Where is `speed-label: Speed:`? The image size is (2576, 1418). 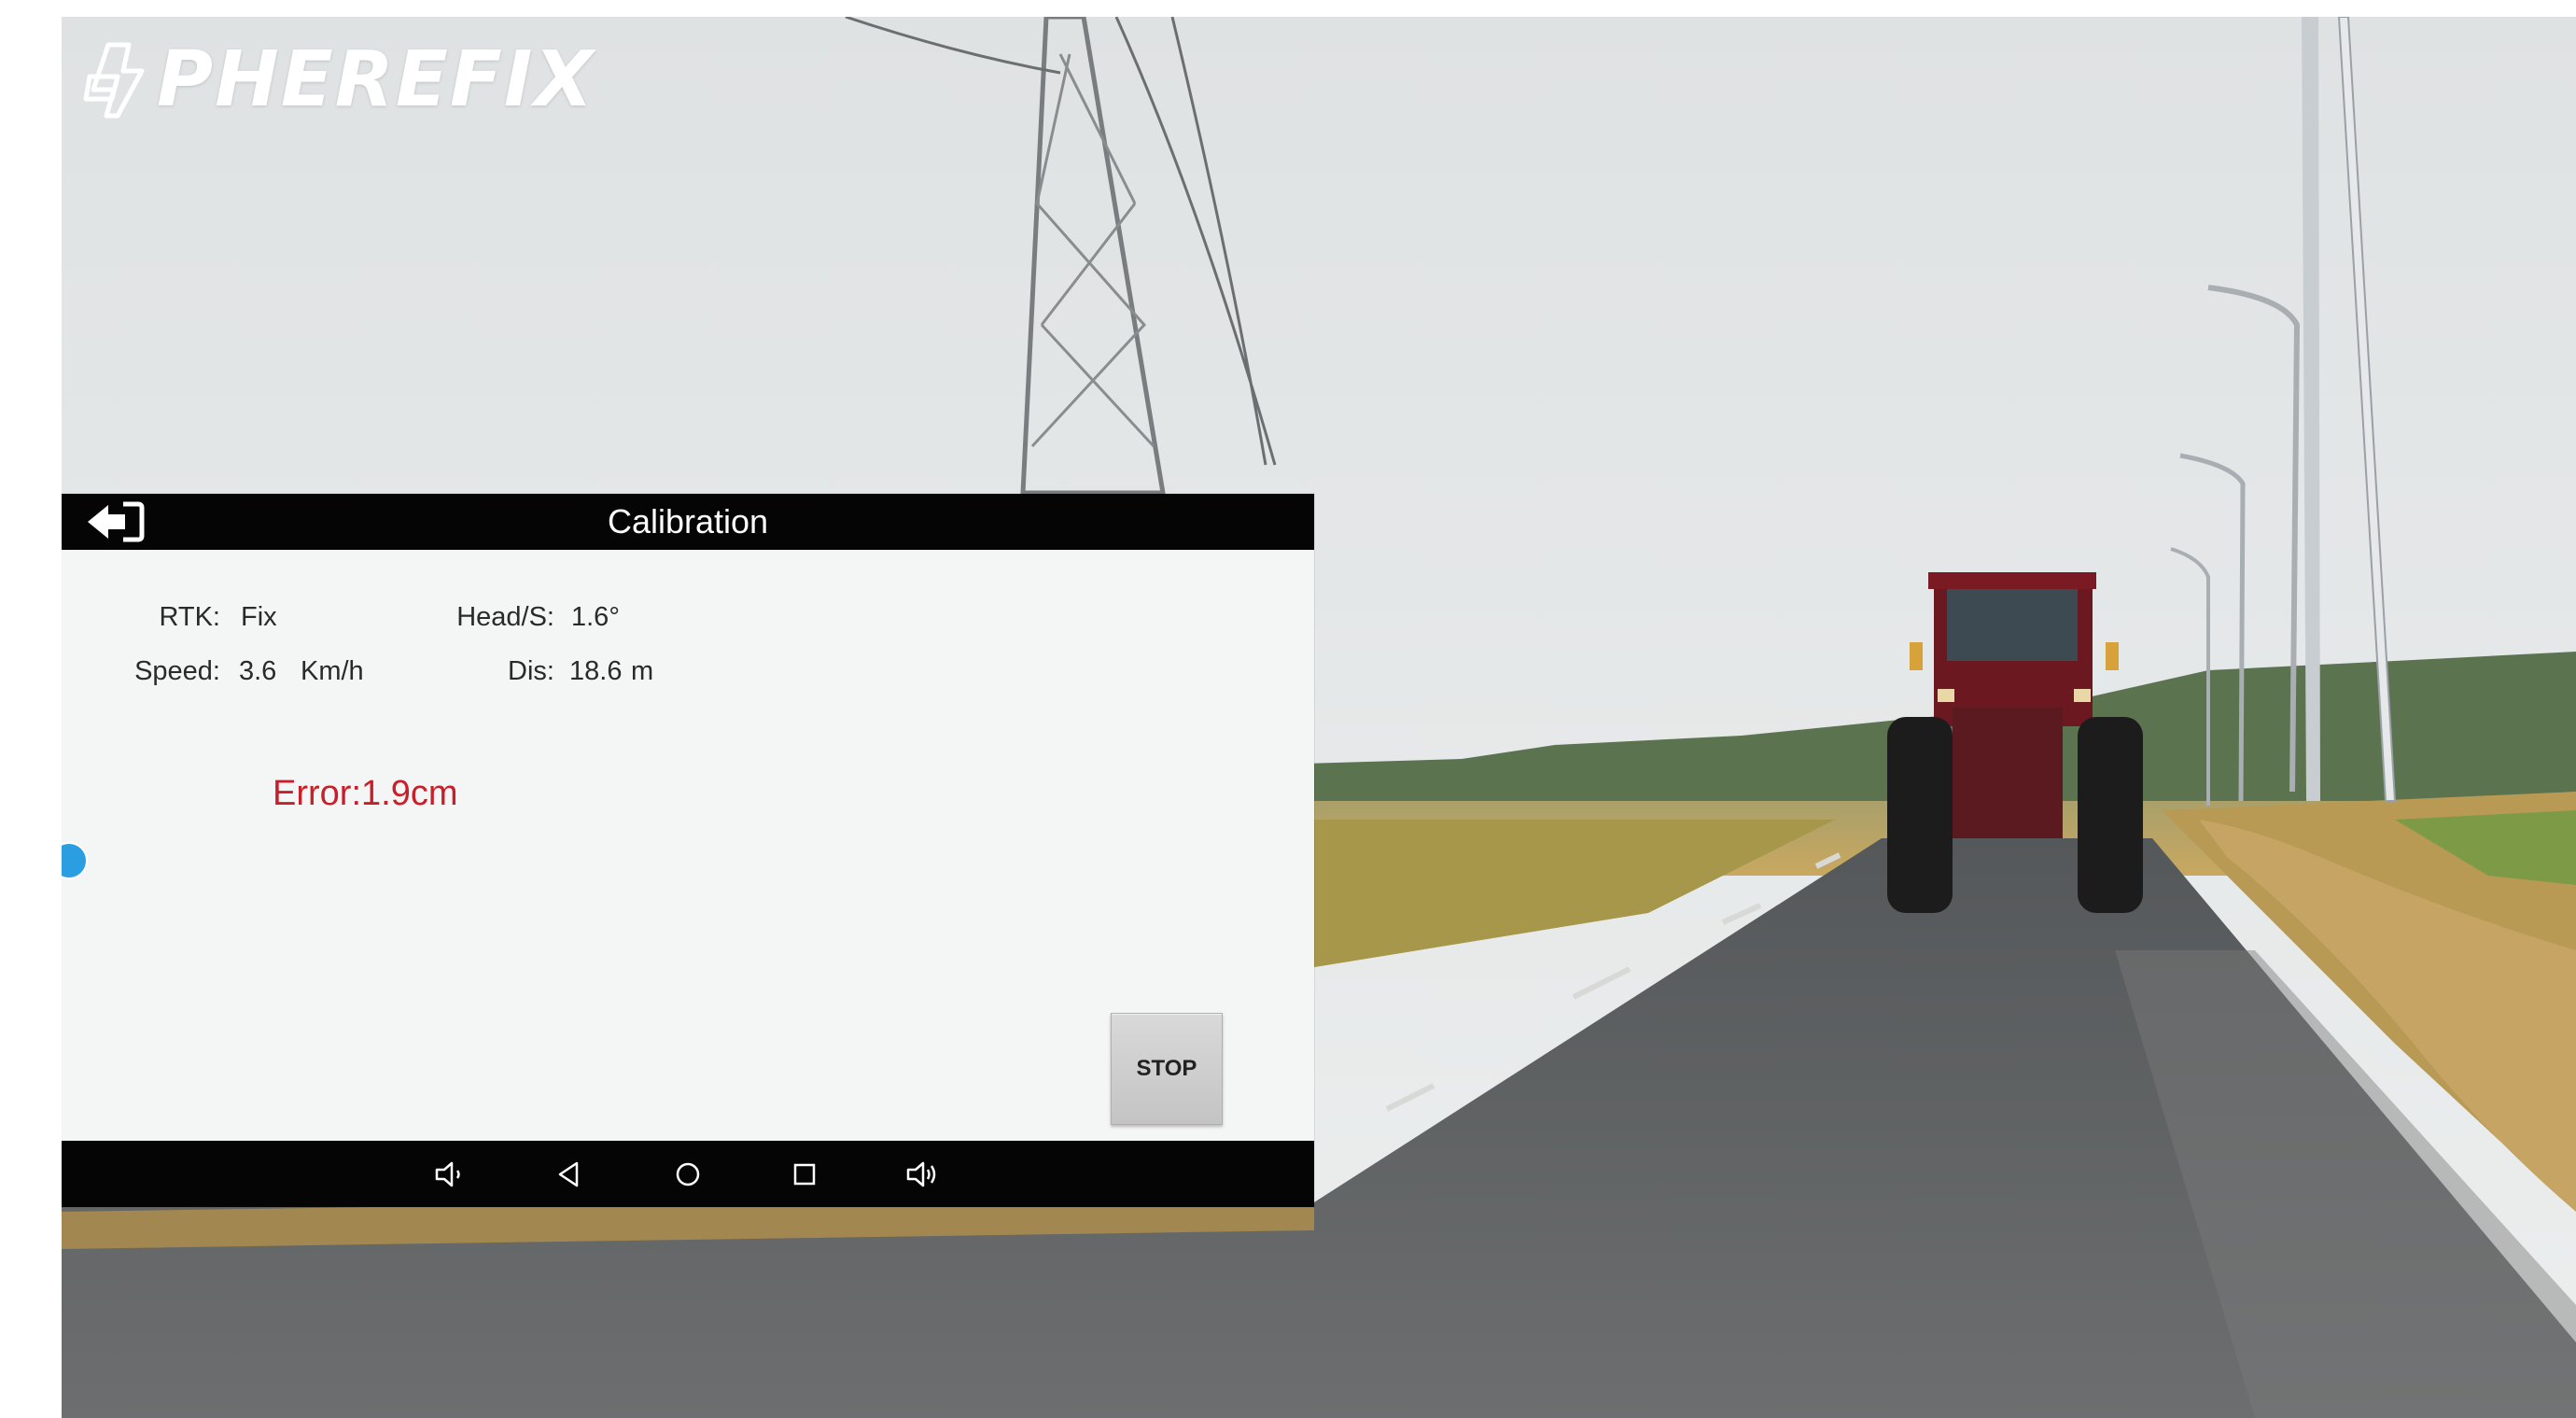 speed-label: Speed: is located at coordinates (177, 671).